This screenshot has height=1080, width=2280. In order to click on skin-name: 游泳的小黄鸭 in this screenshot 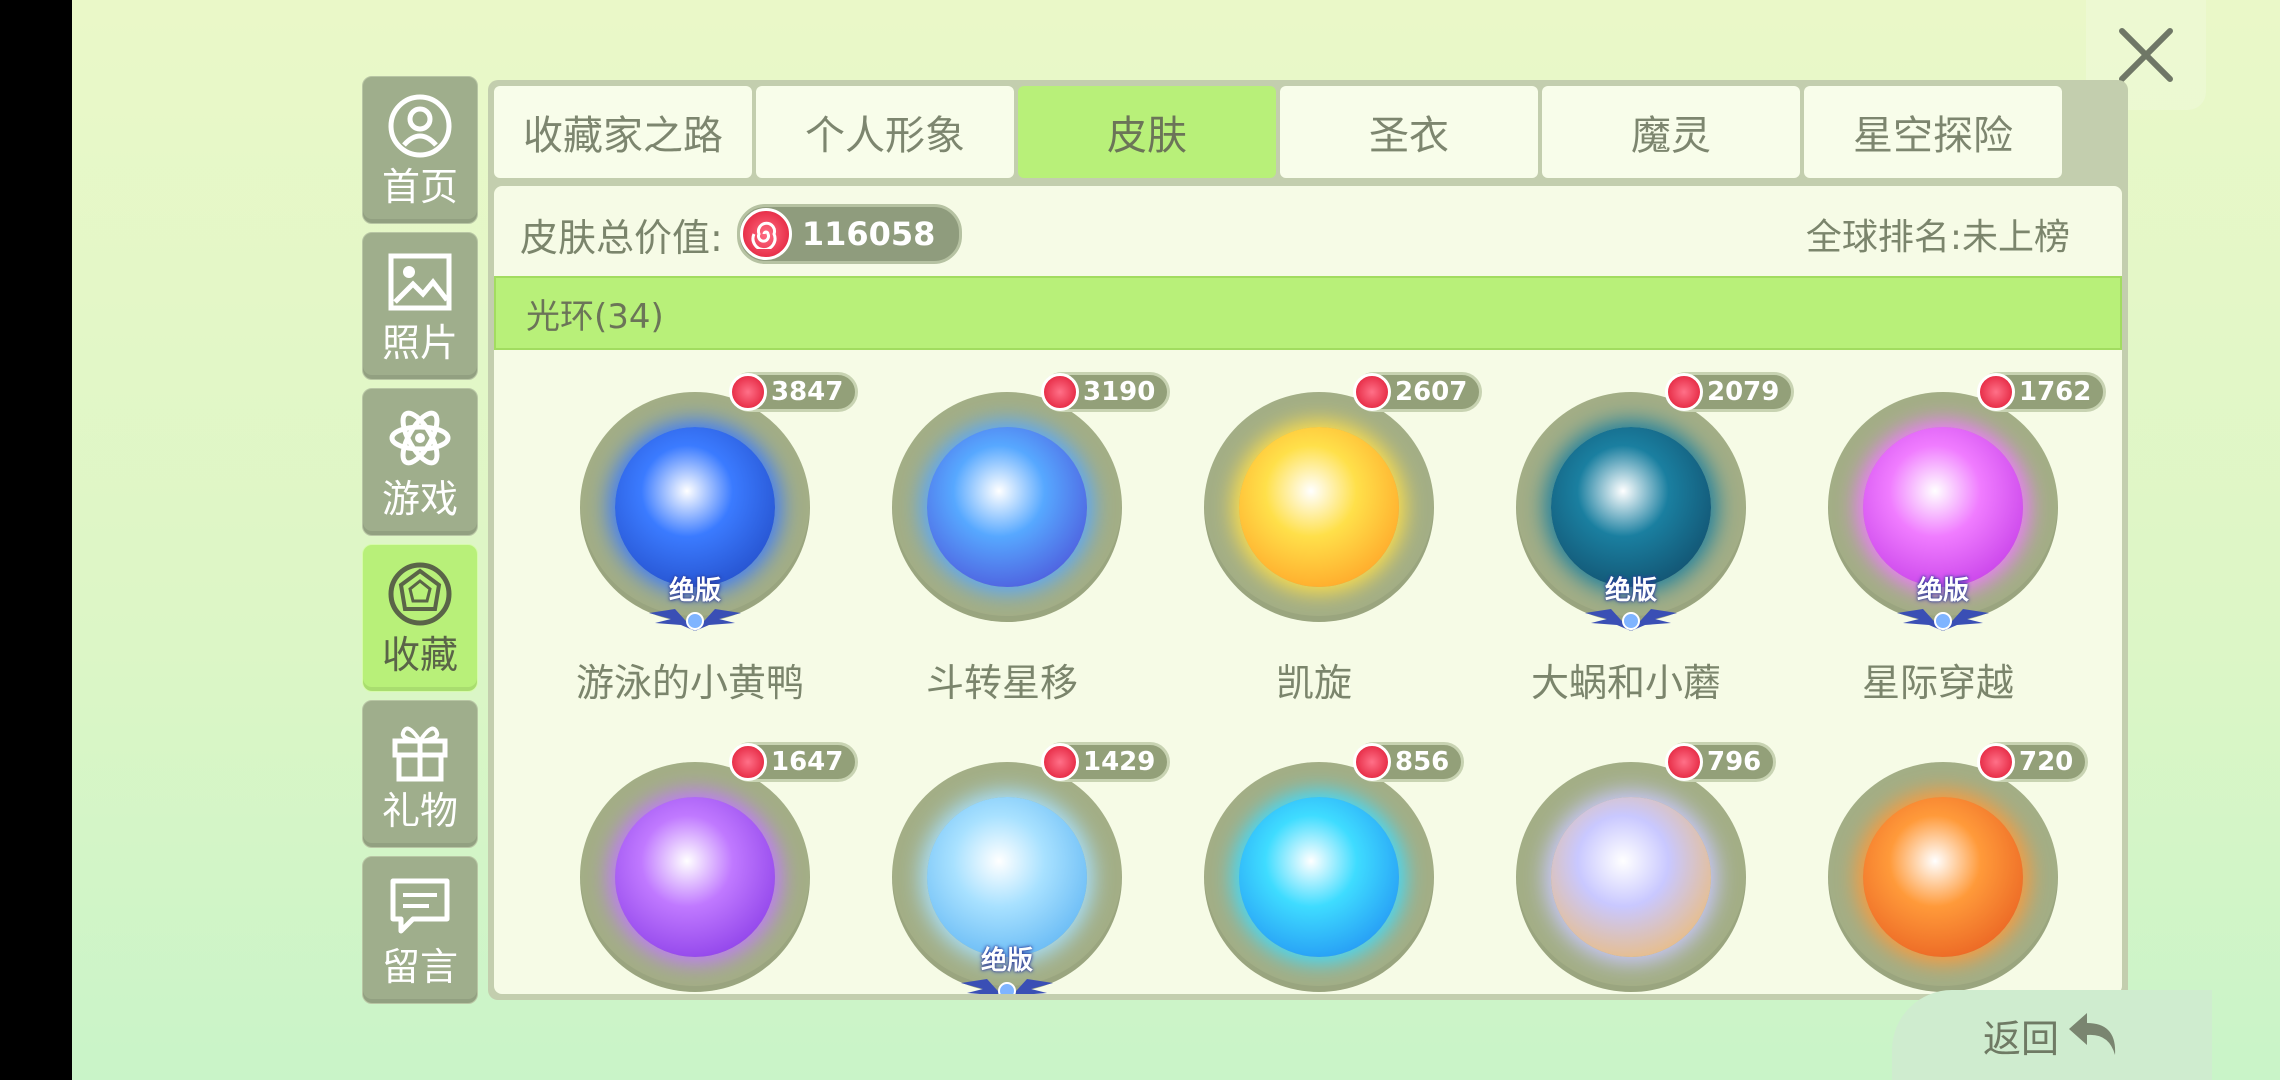, I will do `click(689, 683)`.